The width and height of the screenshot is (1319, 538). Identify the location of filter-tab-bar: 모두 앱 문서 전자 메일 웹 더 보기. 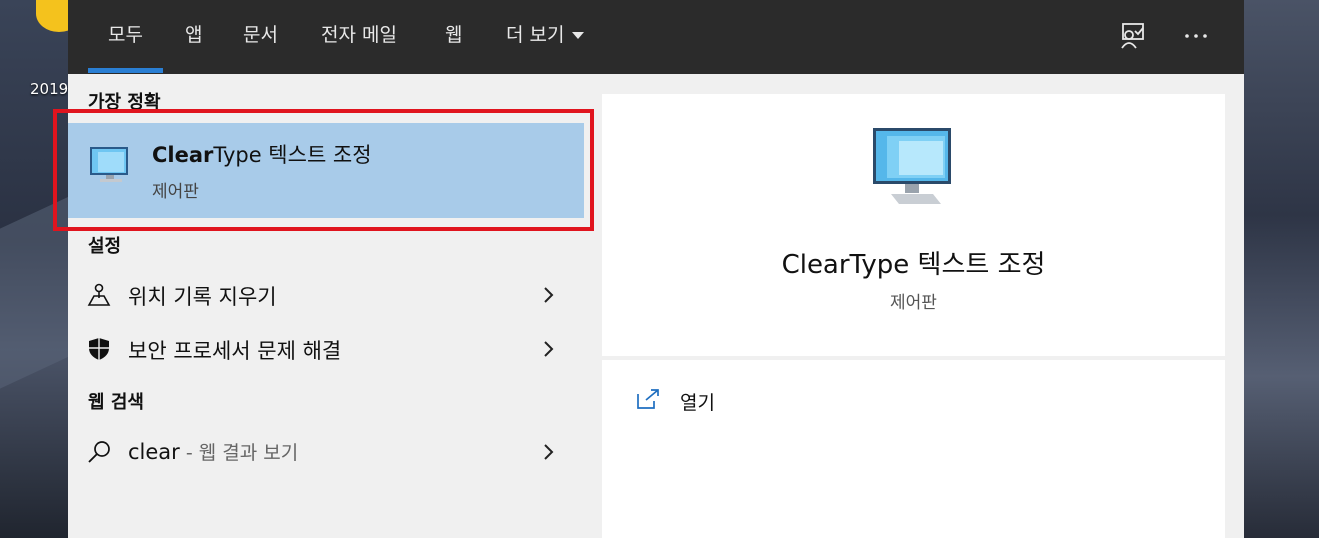
(656, 37).